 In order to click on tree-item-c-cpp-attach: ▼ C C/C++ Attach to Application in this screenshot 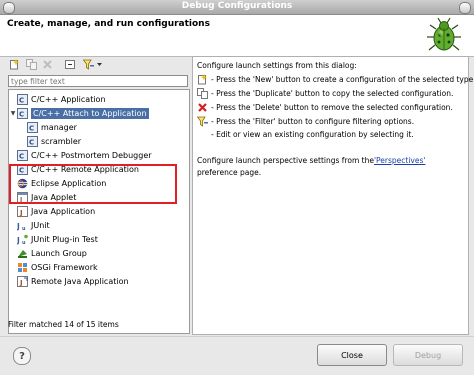, I will do `click(99, 113)`.